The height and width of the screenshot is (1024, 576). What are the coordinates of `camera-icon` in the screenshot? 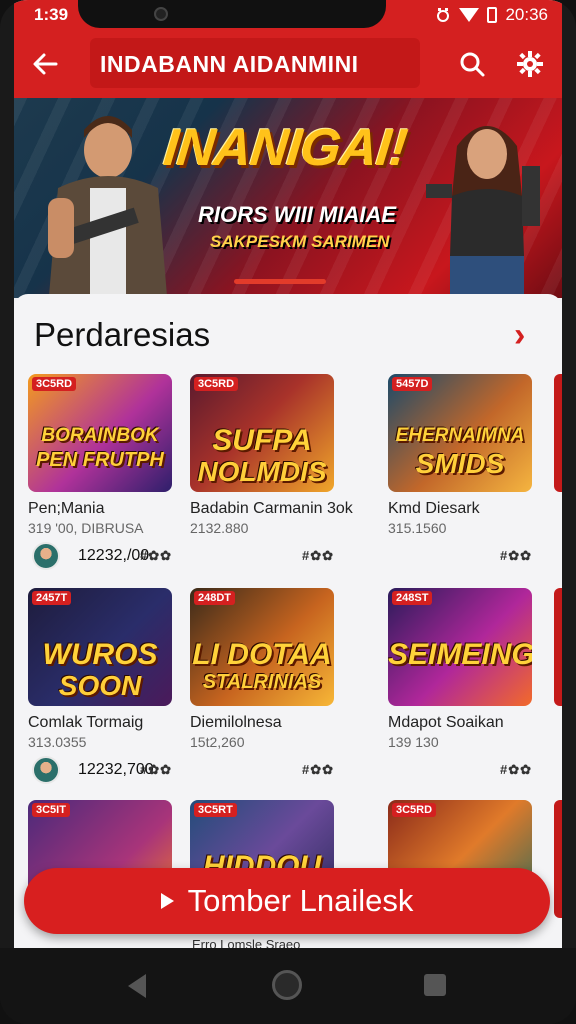 It's located at (161, 14).